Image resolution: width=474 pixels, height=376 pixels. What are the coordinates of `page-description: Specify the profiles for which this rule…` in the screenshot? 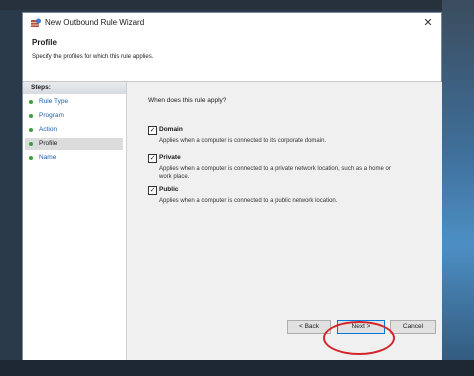 It's located at (93, 57).